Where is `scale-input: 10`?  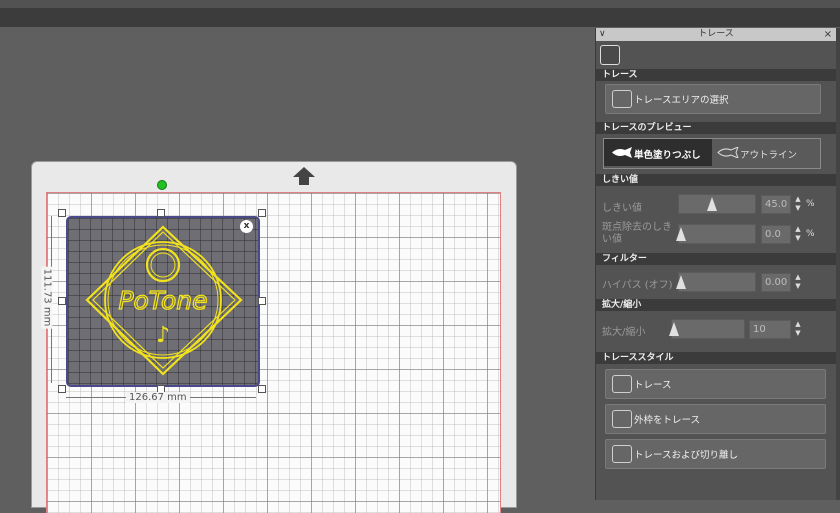
scale-input: 10 is located at coordinates (770, 329).